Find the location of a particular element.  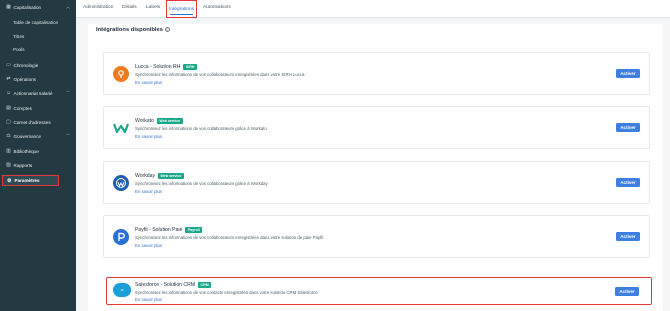

operations-icon: ⇄ is located at coordinates (8, 79).